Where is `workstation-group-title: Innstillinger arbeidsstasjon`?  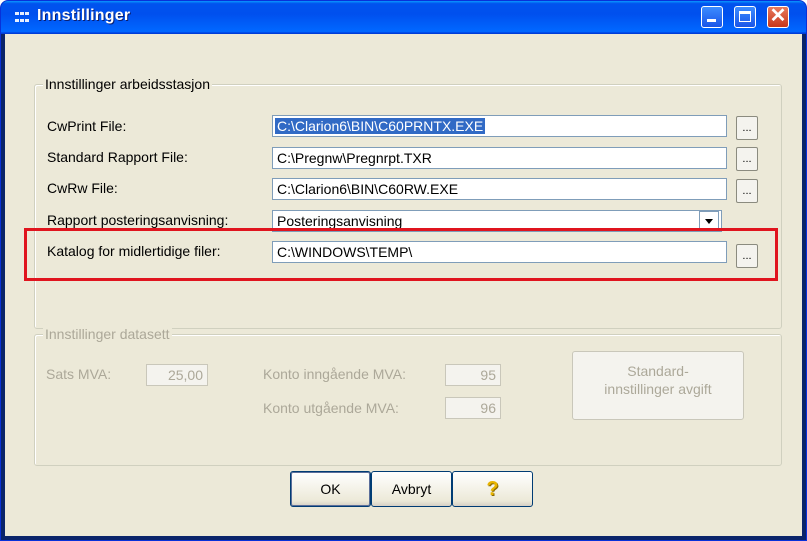
workstation-group-title: Innstillinger arbeidsstasjon is located at coordinates (127, 84).